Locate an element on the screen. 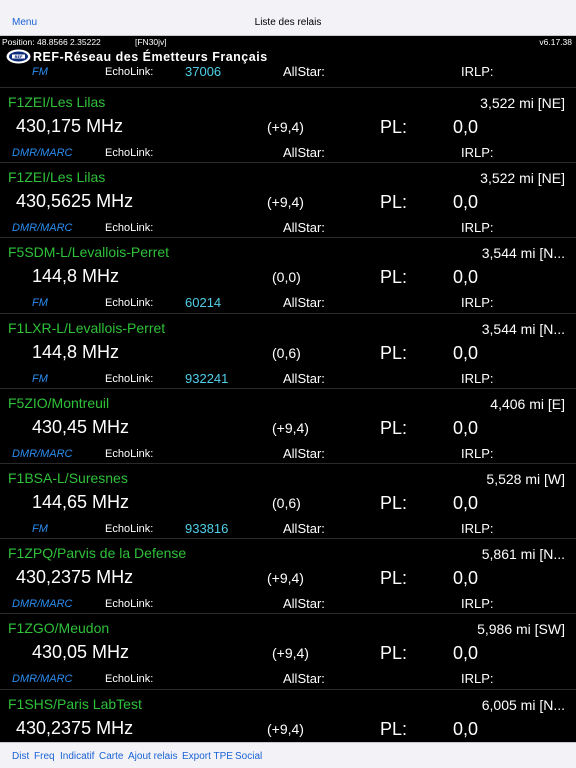 The width and height of the screenshot is (576, 768). relay-distance: 3,522 mi [NE] is located at coordinates (522, 178).